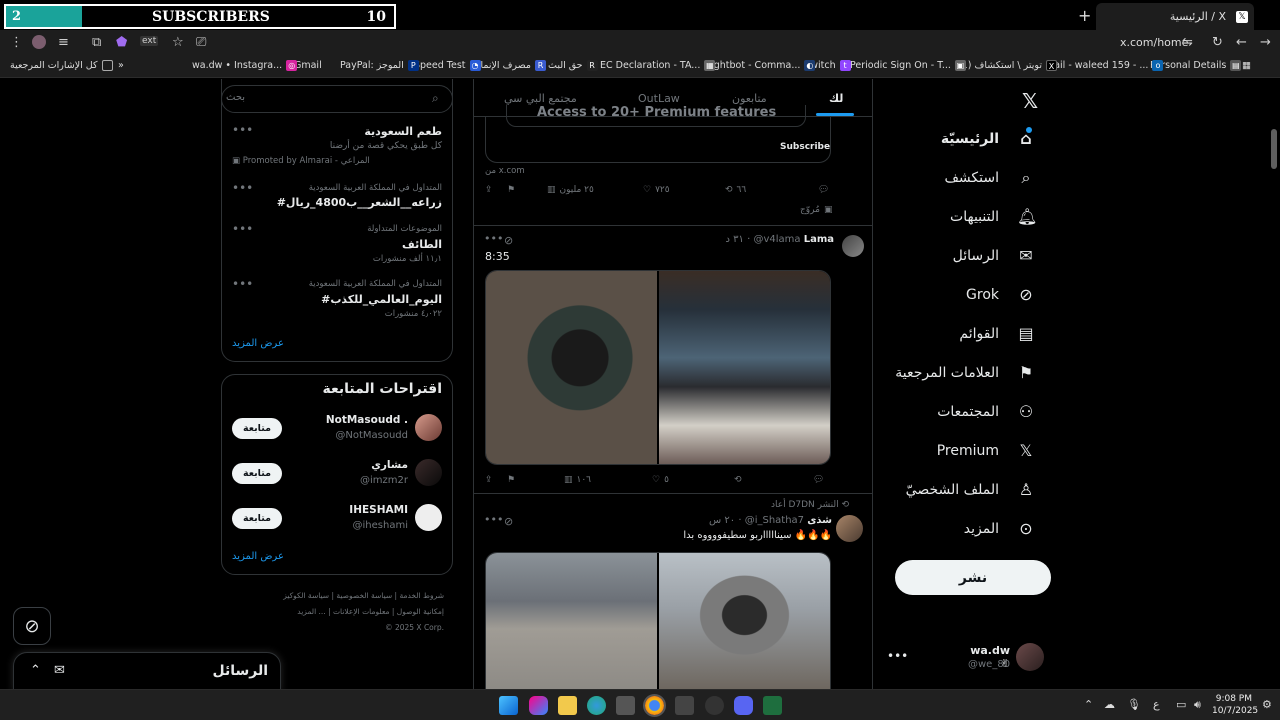  I want to click on tweet2-more-icon: •••, so click(493, 519).